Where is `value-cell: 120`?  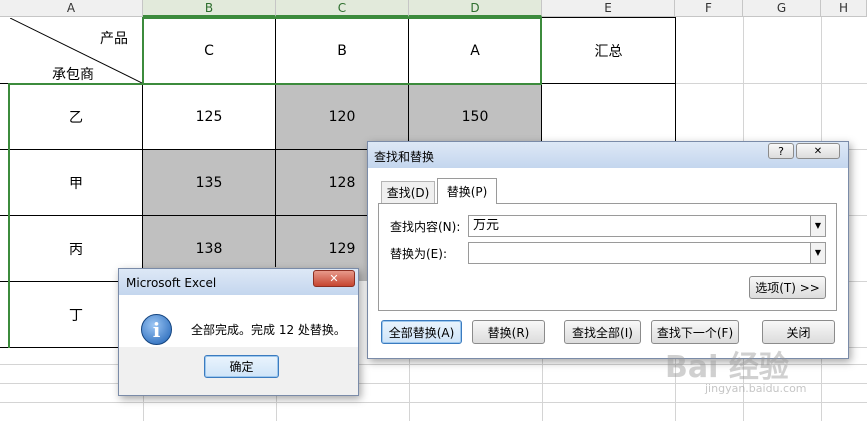
value-cell: 120 is located at coordinates (342, 116).